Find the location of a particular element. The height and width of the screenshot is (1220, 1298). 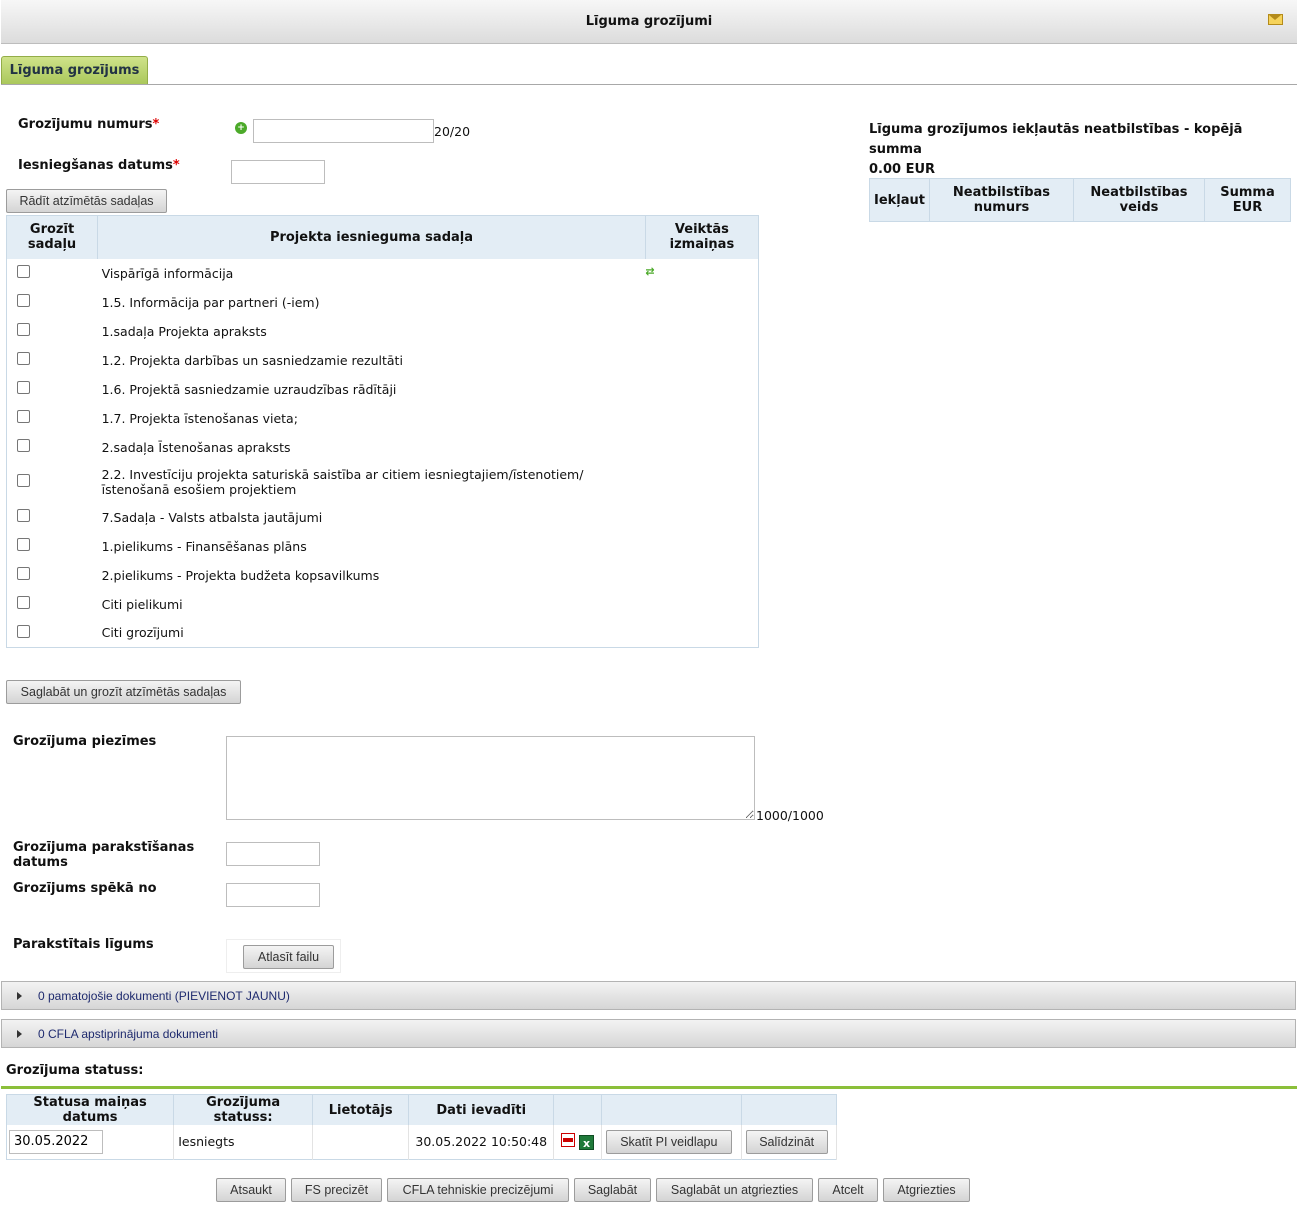

compare-cell: Salīdzināt is located at coordinates (789, 1142).